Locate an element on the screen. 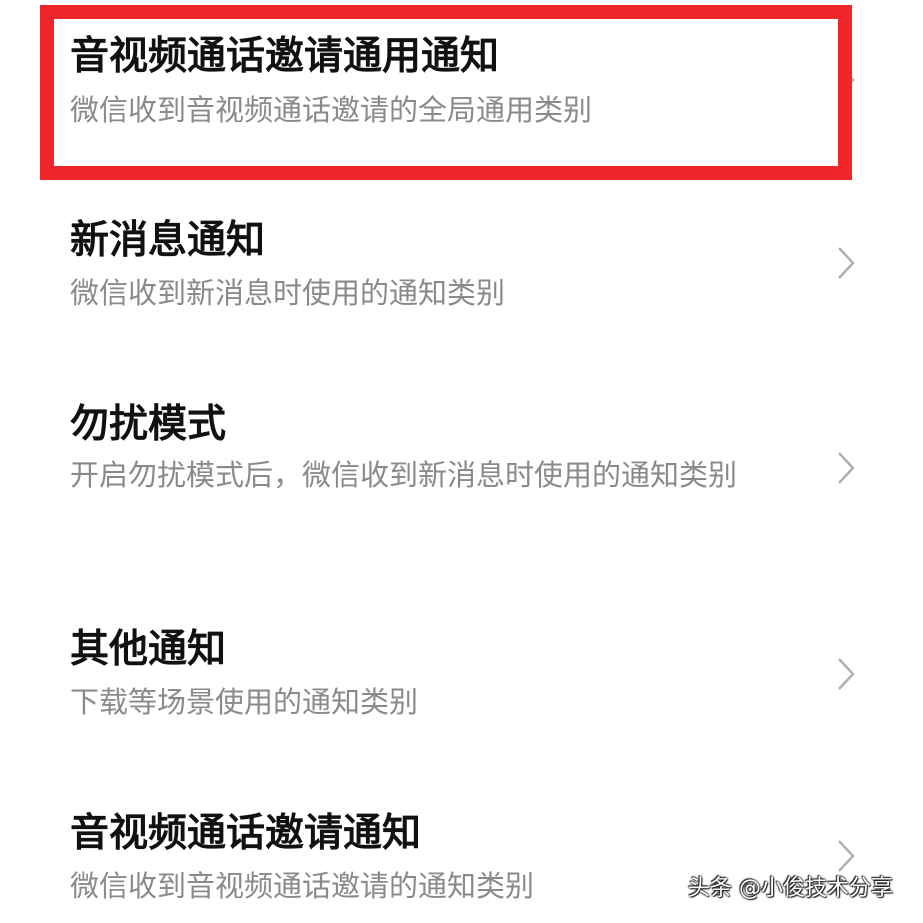 This screenshot has height=923, width=923. item-title: 勿扰模式 is located at coordinates (148, 424).